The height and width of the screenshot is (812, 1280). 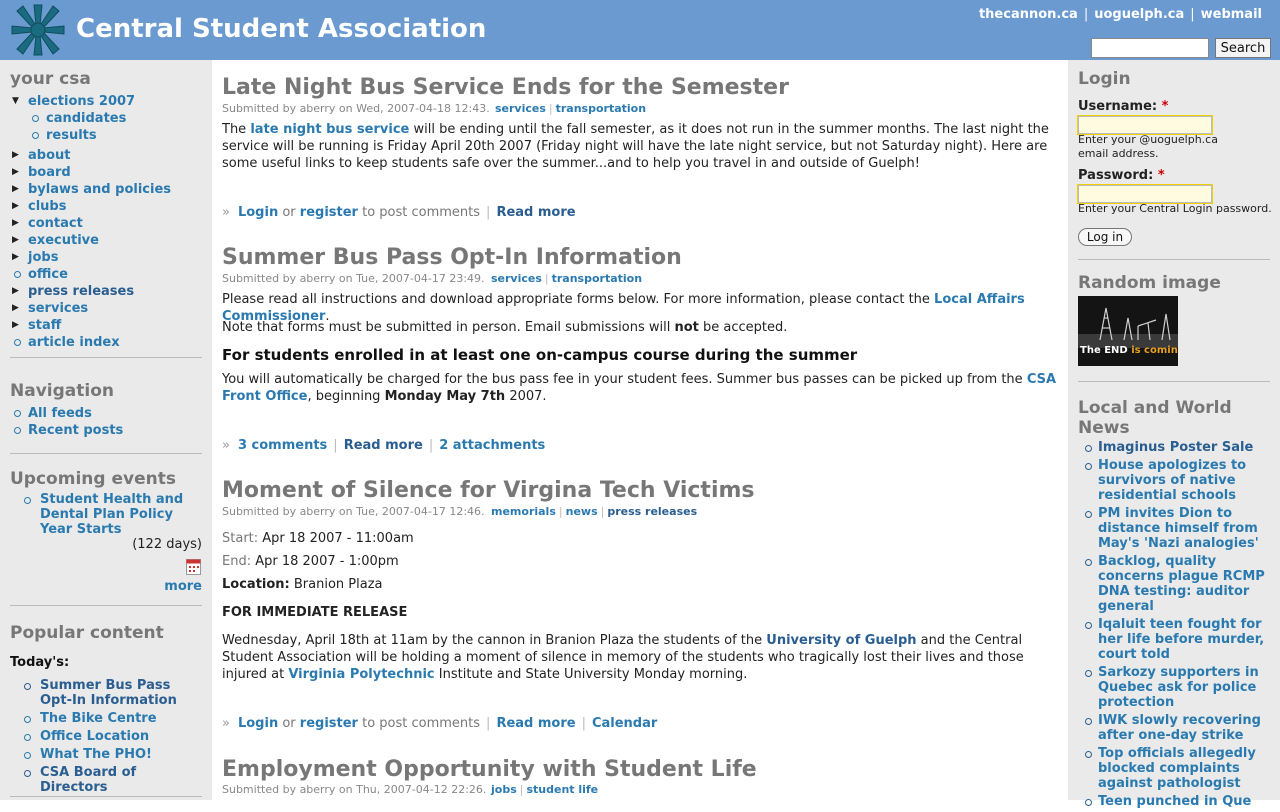 What do you see at coordinates (1174, 801) in the screenshot?
I see `news-item: Teen punched in Que` at bounding box center [1174, 801].